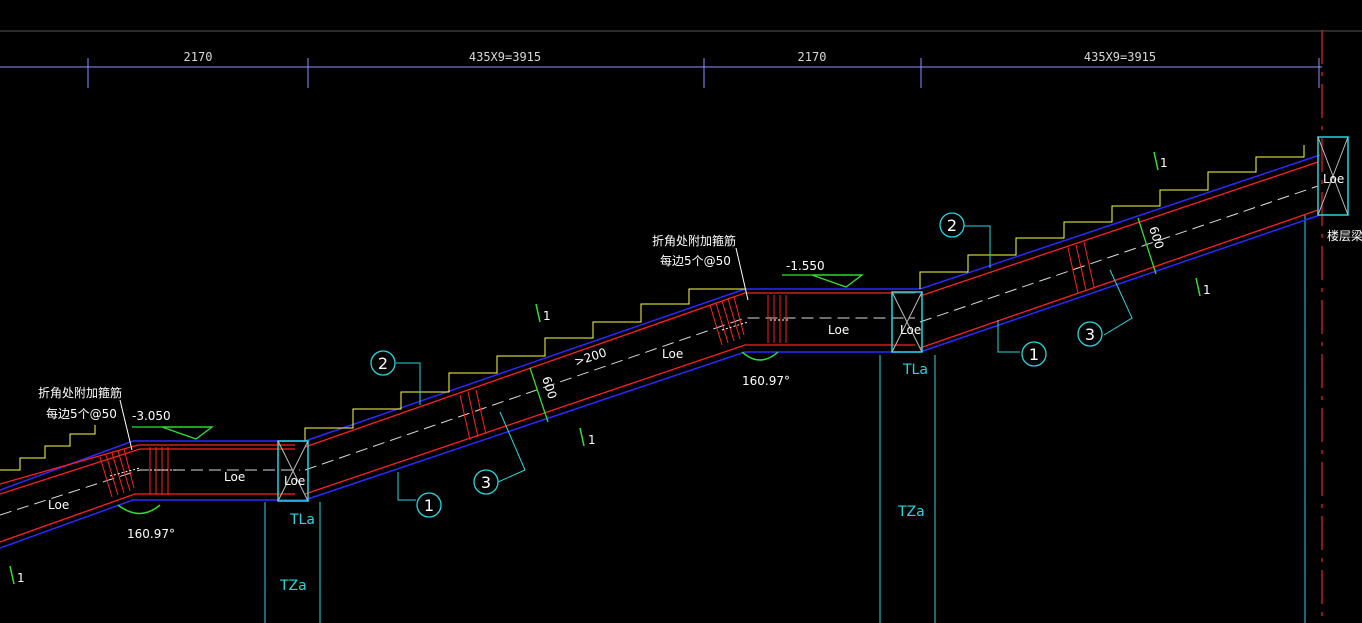 Image resolution: width=1362 pixels, height=623 pixels. What do you see at coordinates (812, 57) in the screenshot?
I see `dimension-landing-2: 2170` at bounding box center [812, 57].